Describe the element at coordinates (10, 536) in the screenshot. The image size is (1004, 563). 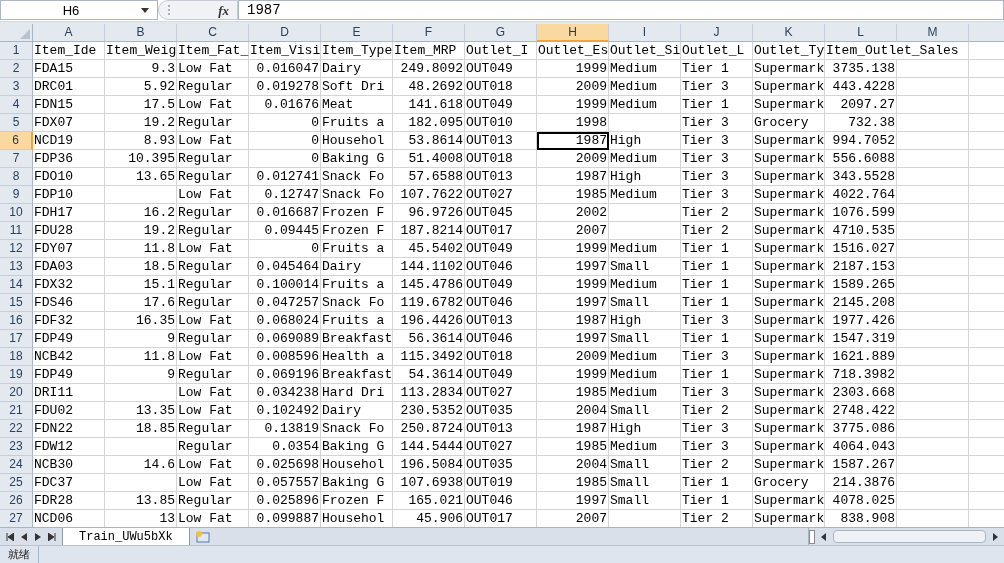
I see `first-sheet-icon` at that location.